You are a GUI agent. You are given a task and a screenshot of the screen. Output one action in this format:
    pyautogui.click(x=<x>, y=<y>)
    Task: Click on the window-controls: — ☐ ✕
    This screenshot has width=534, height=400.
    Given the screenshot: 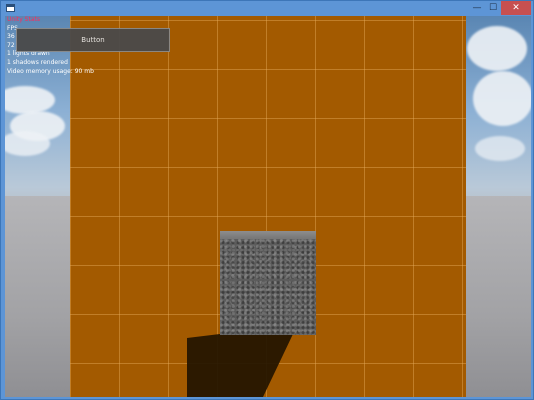 What is the action you would take?
    pyautogui.click(x=500, y=8)
    